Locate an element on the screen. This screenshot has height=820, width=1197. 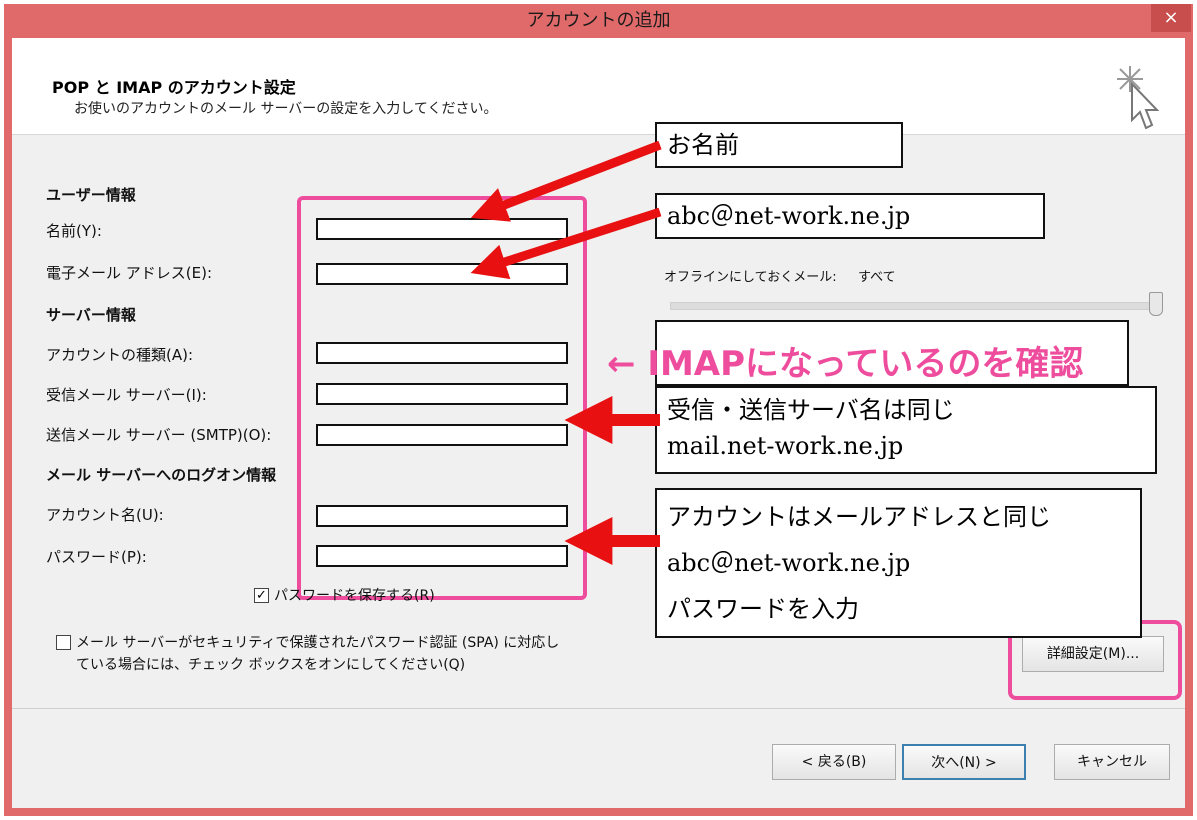
name-arrow is located at coordinates (566, 181).